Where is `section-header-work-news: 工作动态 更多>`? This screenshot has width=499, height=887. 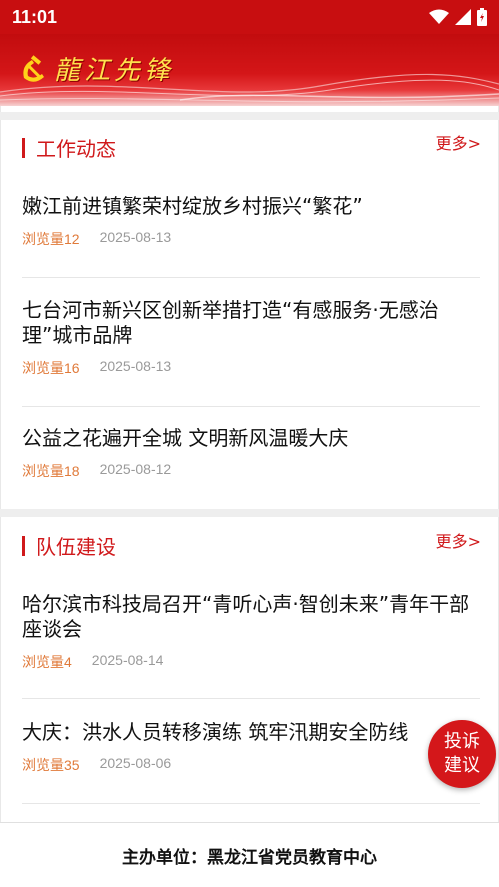 section-header-work-news: 工作动态 更多> is located at coordinates (249, 150).